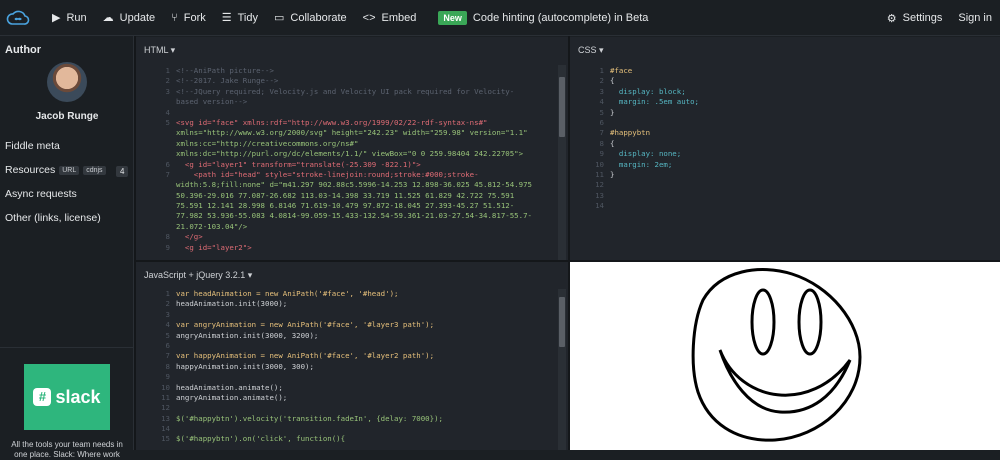  What do you see at coordinates (55, 170) in the screenshot?
I see `sidebar-item-resources: Resources URL cdnjs` at bounding box center [55, 170].